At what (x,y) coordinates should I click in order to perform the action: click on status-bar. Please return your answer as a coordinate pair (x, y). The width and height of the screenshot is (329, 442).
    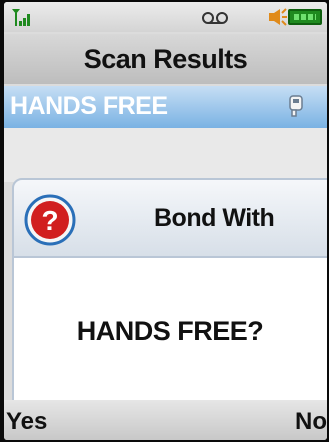
    Looking at the image, I should click on (165, 17).